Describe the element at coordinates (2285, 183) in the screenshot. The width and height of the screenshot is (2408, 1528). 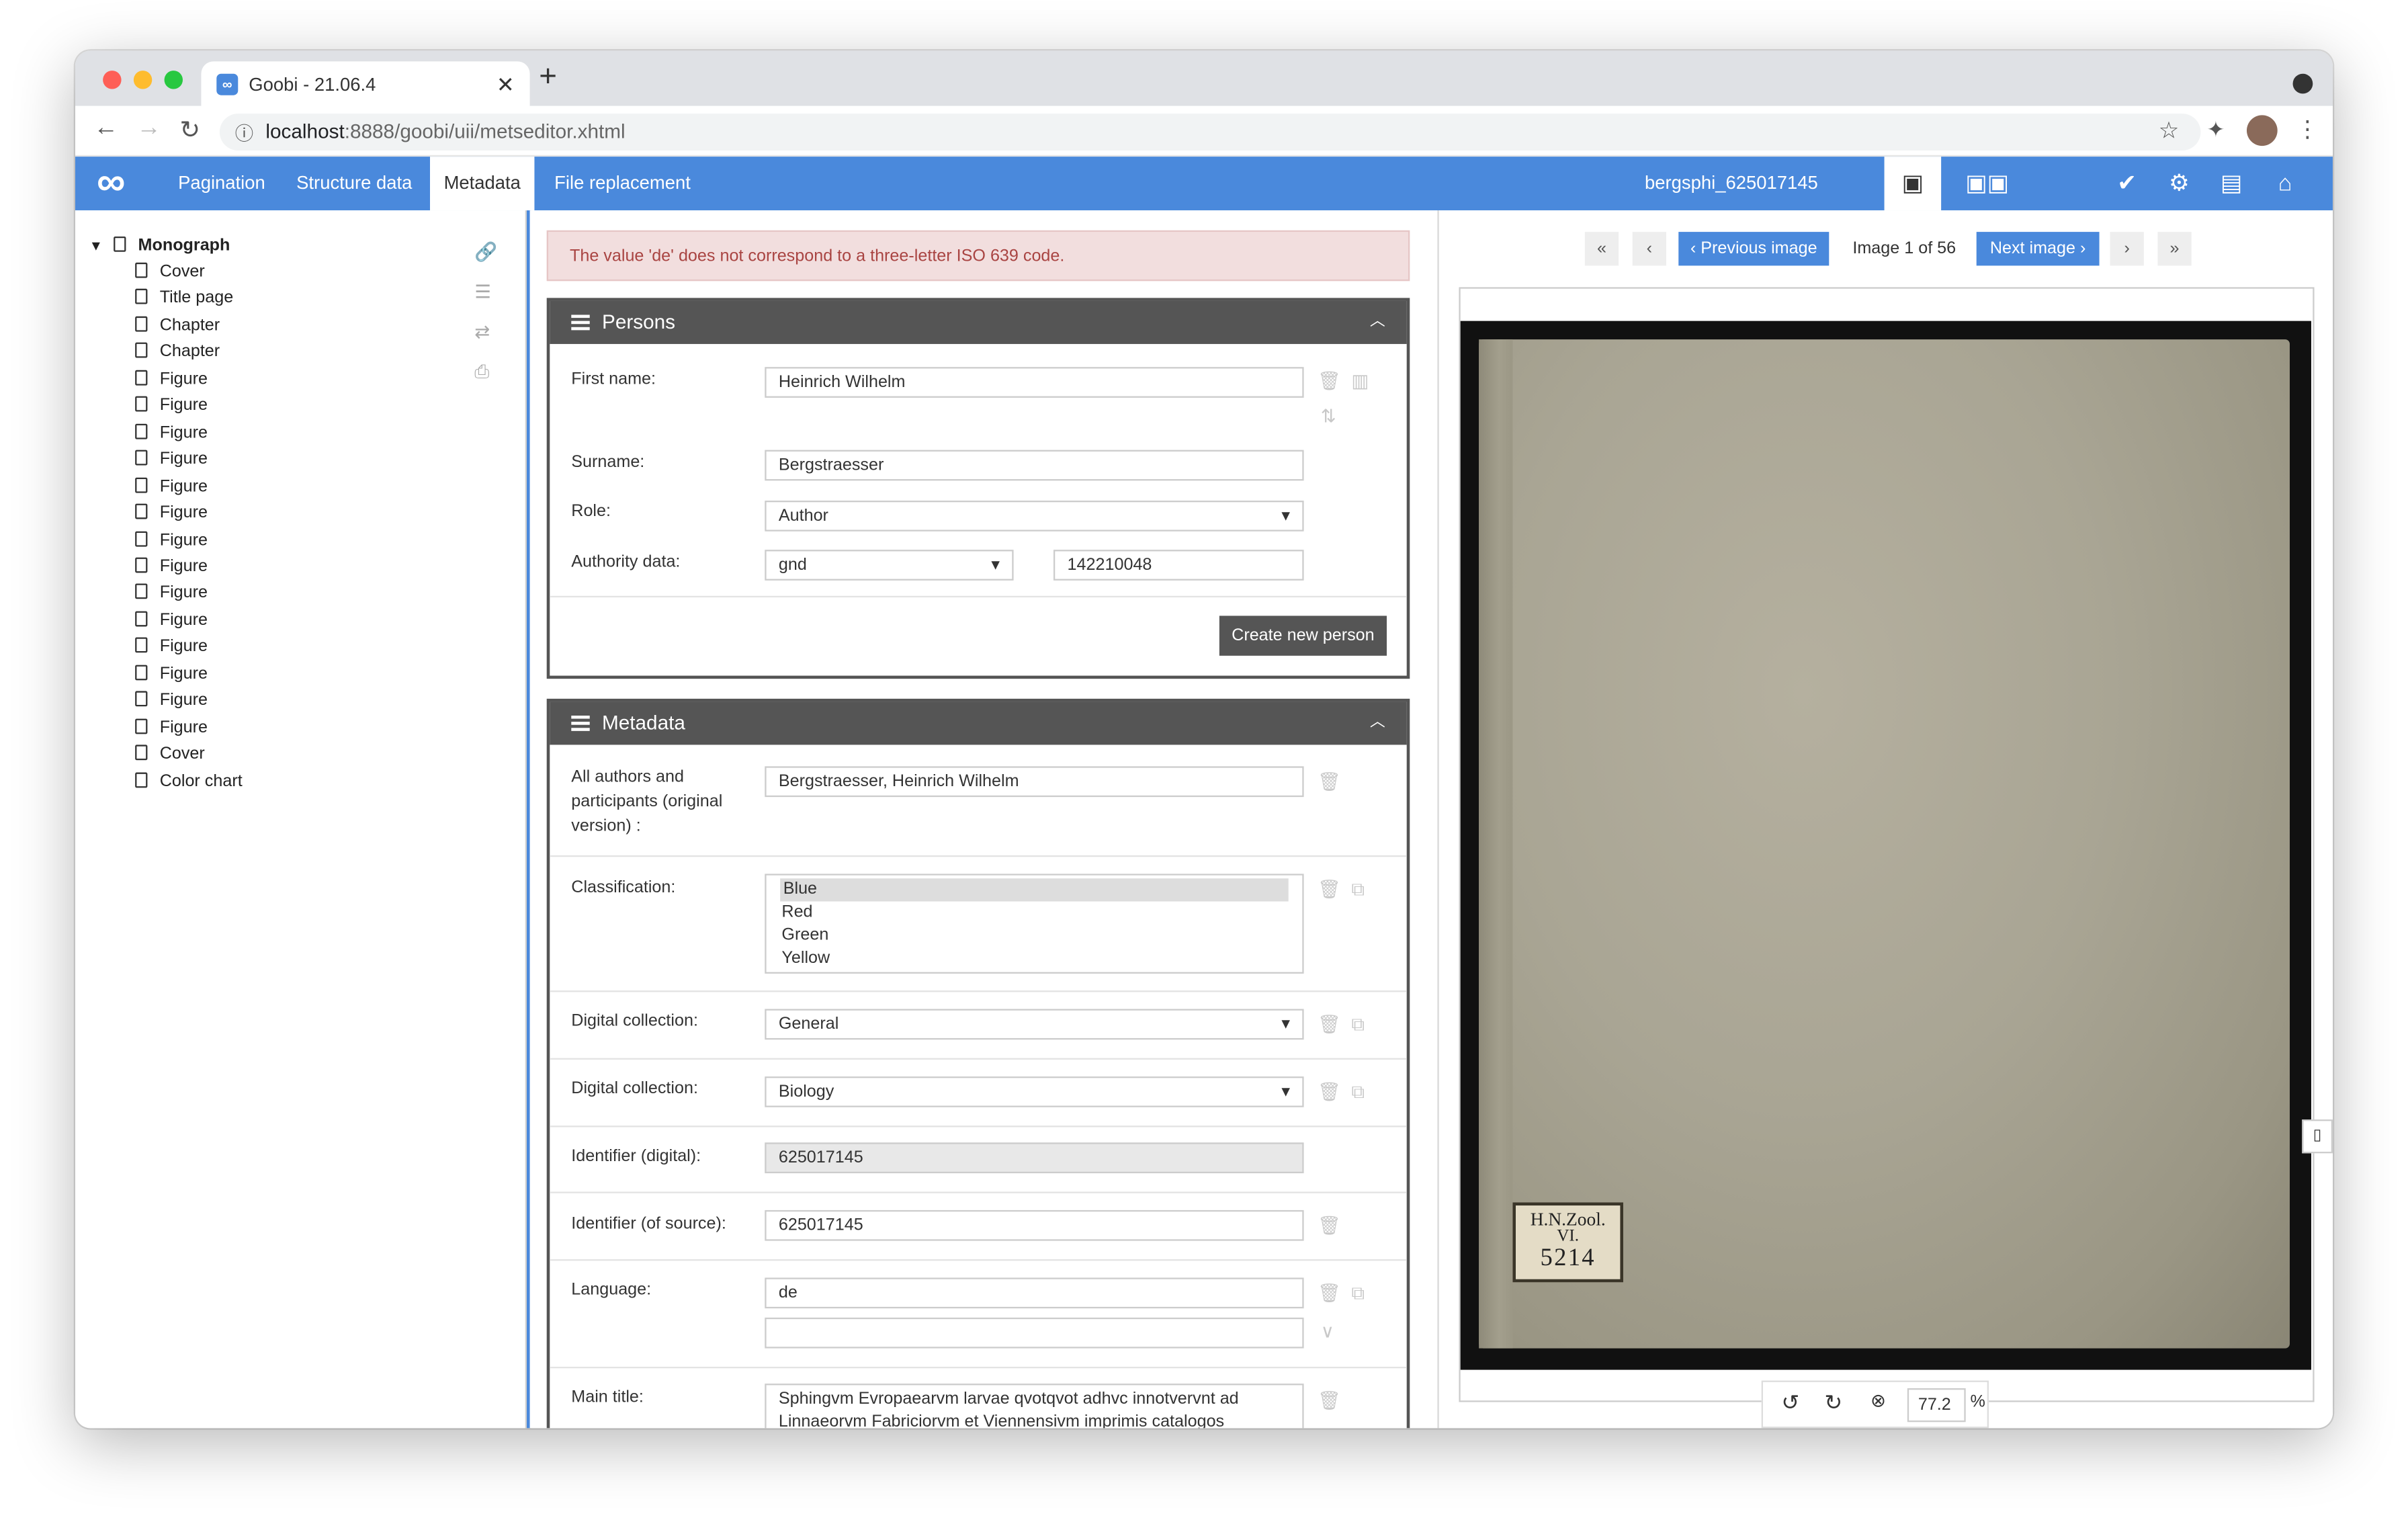
I see `home-icon: ⌂` at that location.